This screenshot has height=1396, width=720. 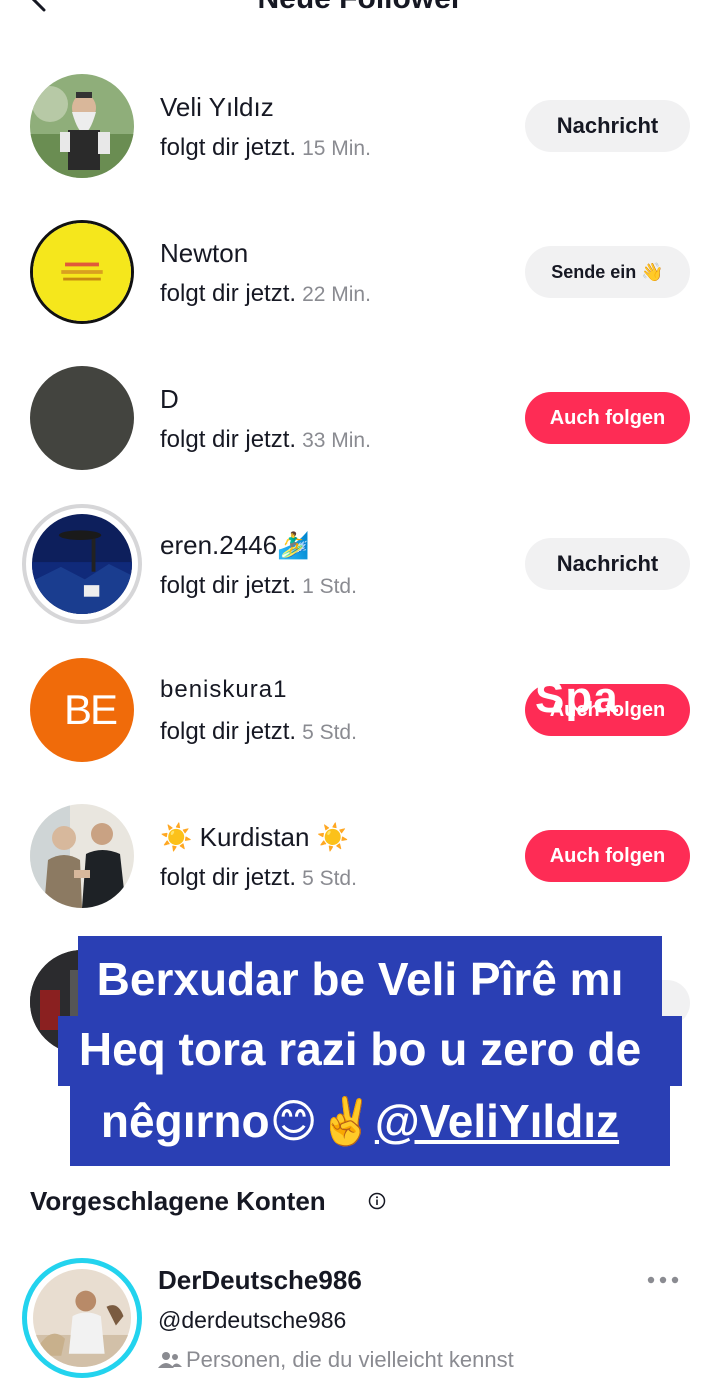 What do you see at coordinates (204, 253) in the screenshot?
I see `follower-name: Newton` at bounding box center [204, 253].